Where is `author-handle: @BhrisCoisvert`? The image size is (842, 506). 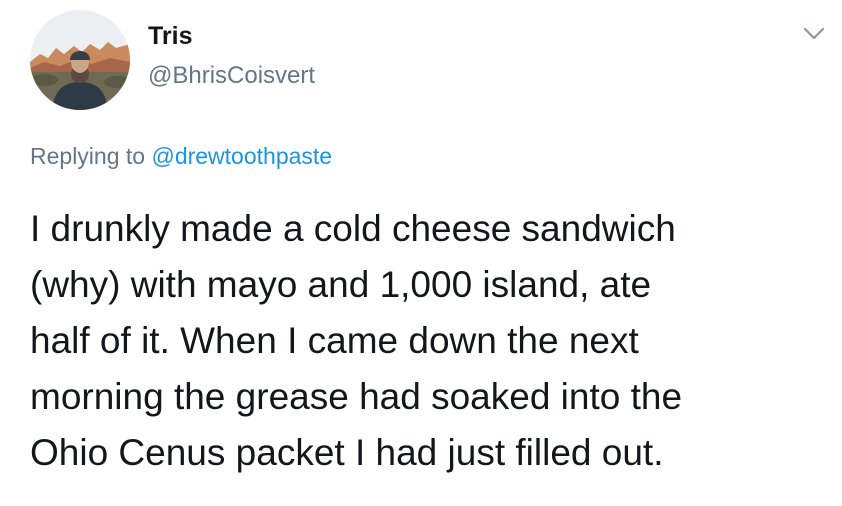
author-handle: @BhrisCoisvert is located at coordinates (231, 76).